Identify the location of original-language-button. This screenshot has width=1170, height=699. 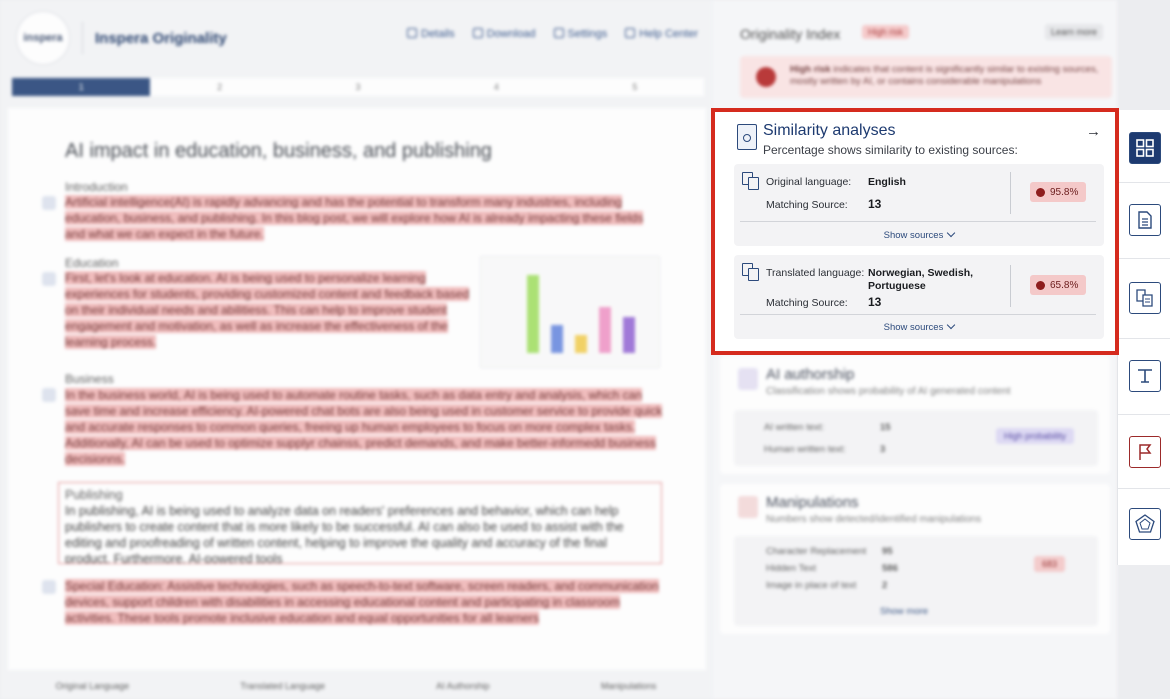
(1145, 220).